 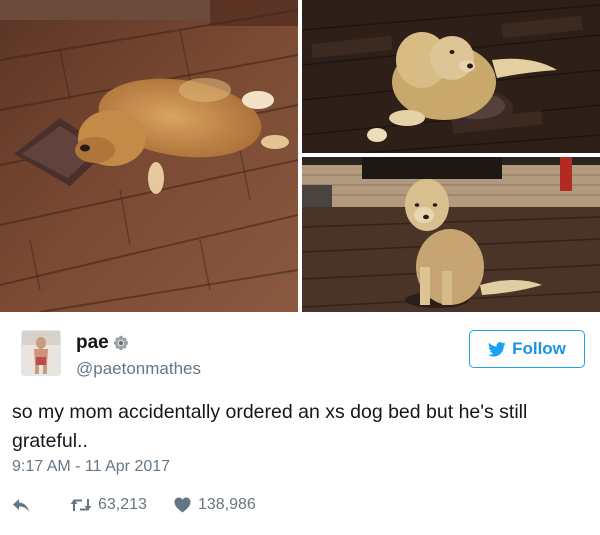 I want to click on photo-dog-lying-top-right, so click(x=451, y=76).